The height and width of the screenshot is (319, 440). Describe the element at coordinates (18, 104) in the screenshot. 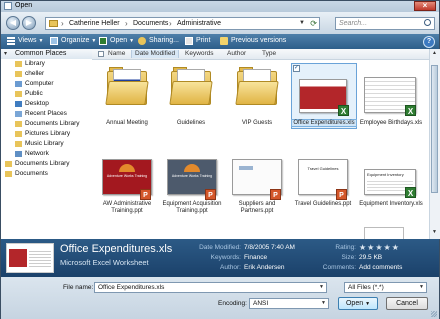

I see `desktop-icon` at that location.